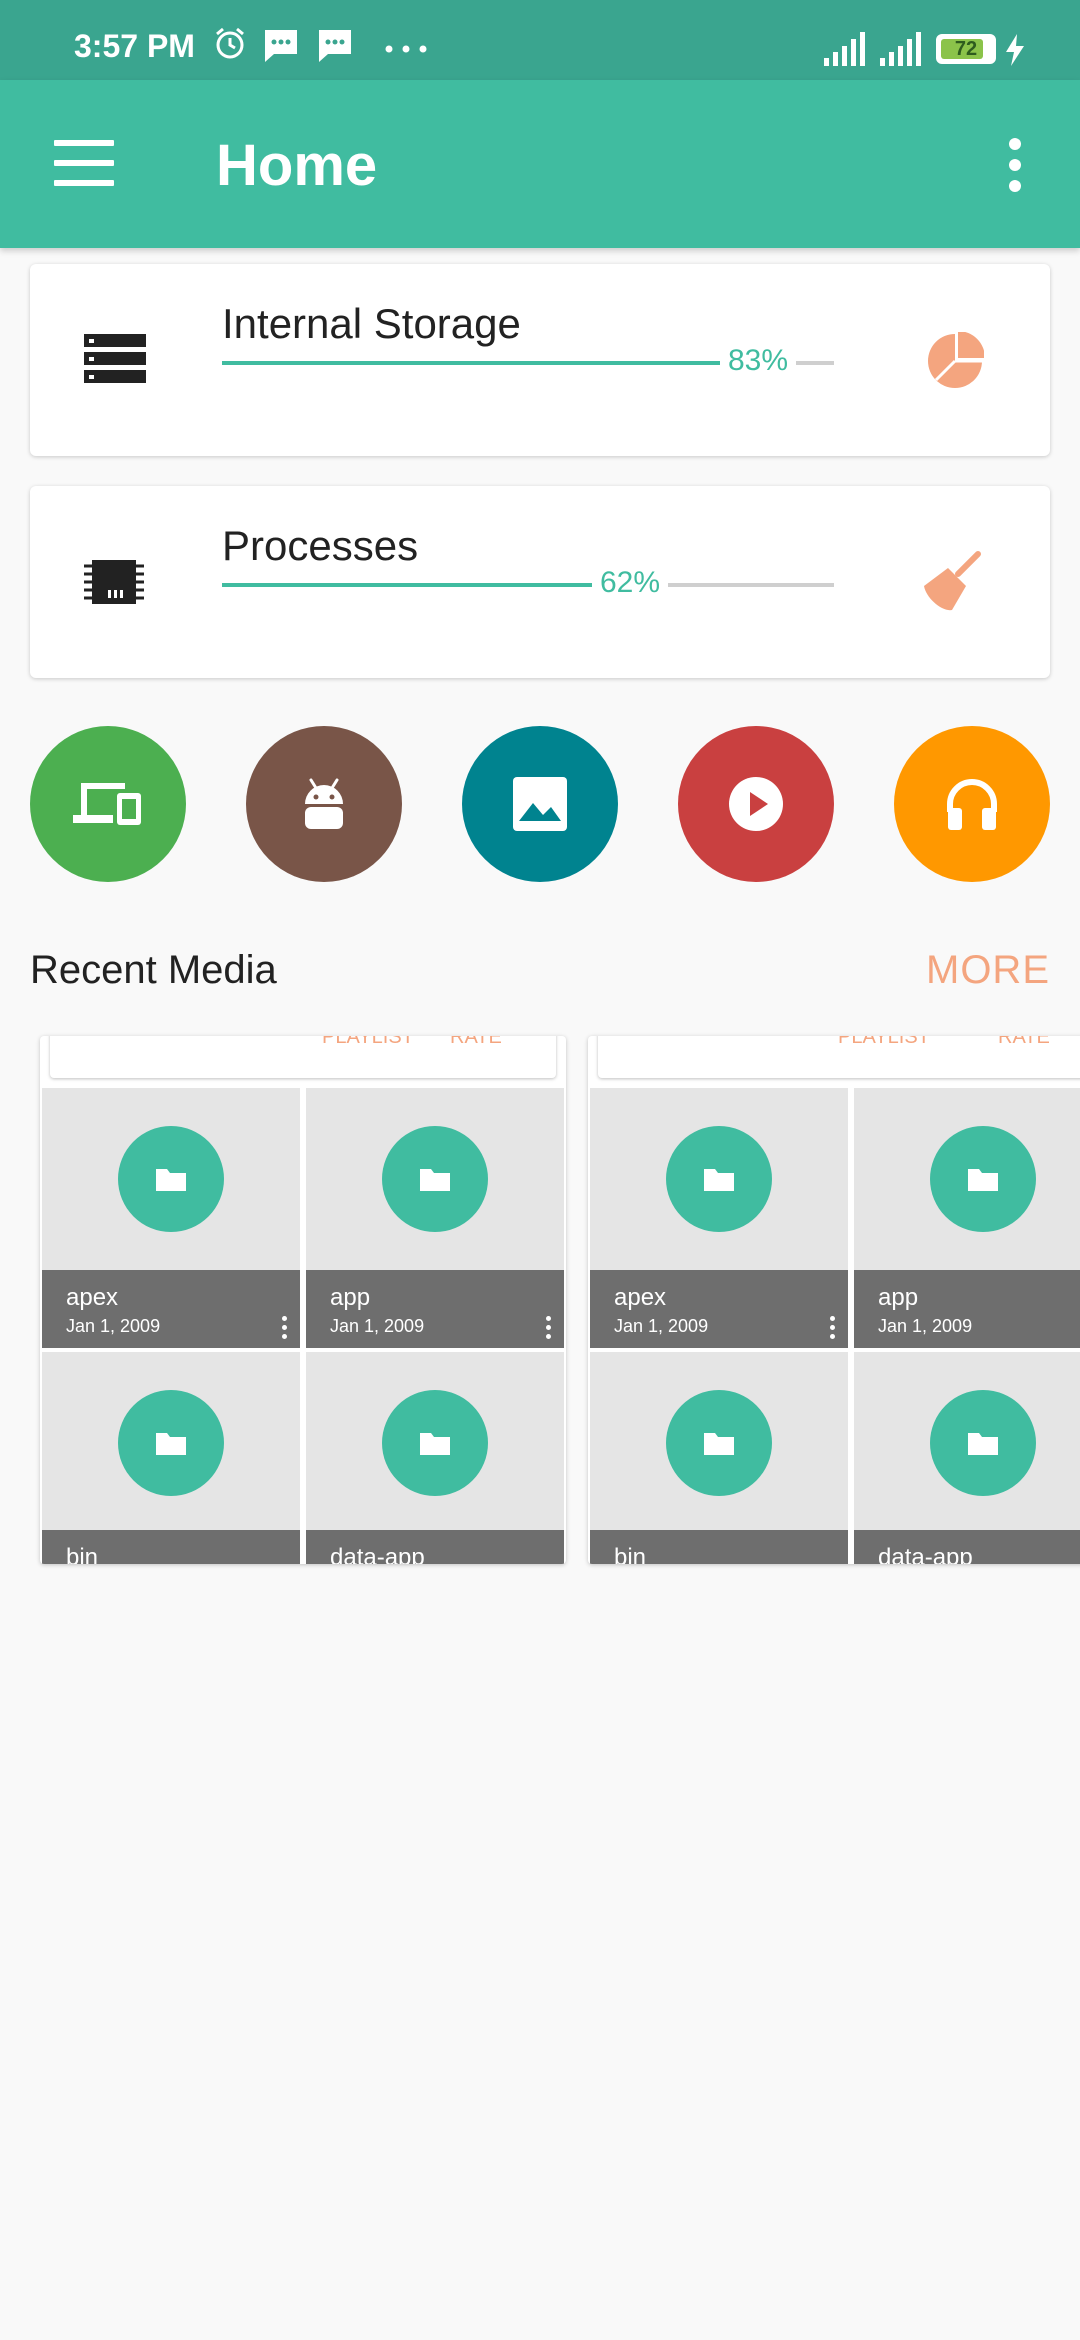 This screenshot has height=2340, width=1080. I want to click on play-icon, so click(756, 804).